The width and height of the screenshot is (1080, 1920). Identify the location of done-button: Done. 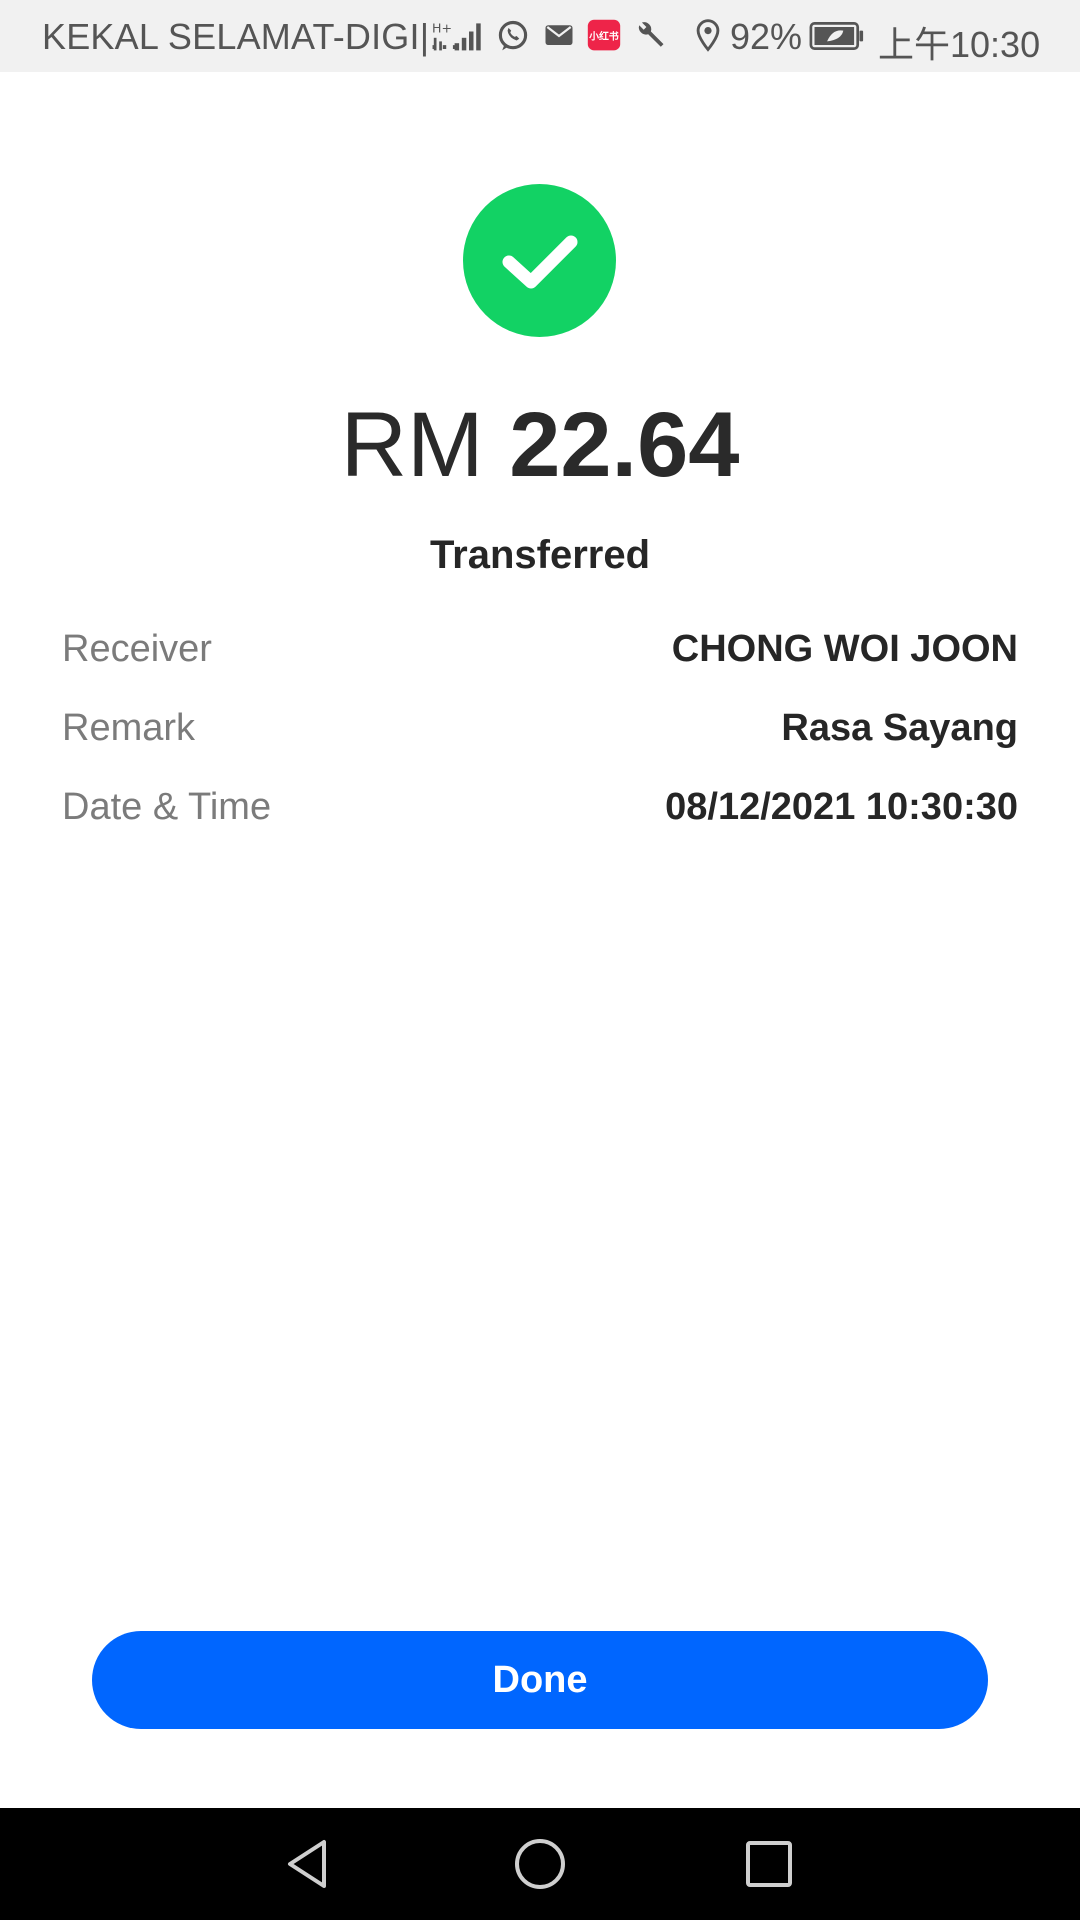
(540, 1680).